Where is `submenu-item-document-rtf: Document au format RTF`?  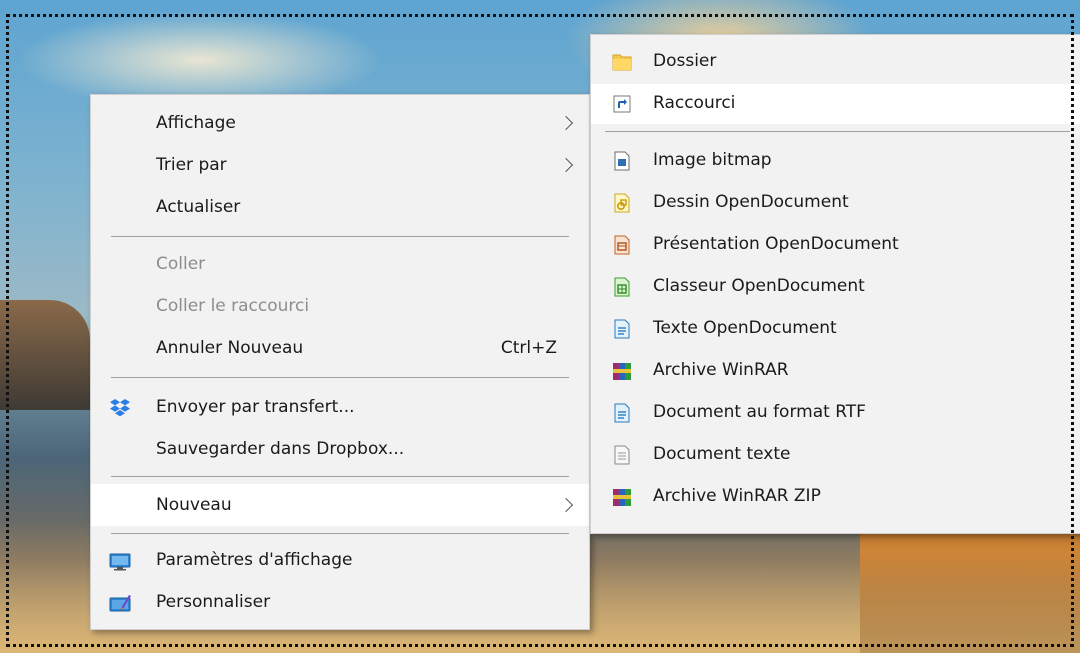 submenu-item-document-rtf: Document au format RTF is located at coordinates (835, 413).